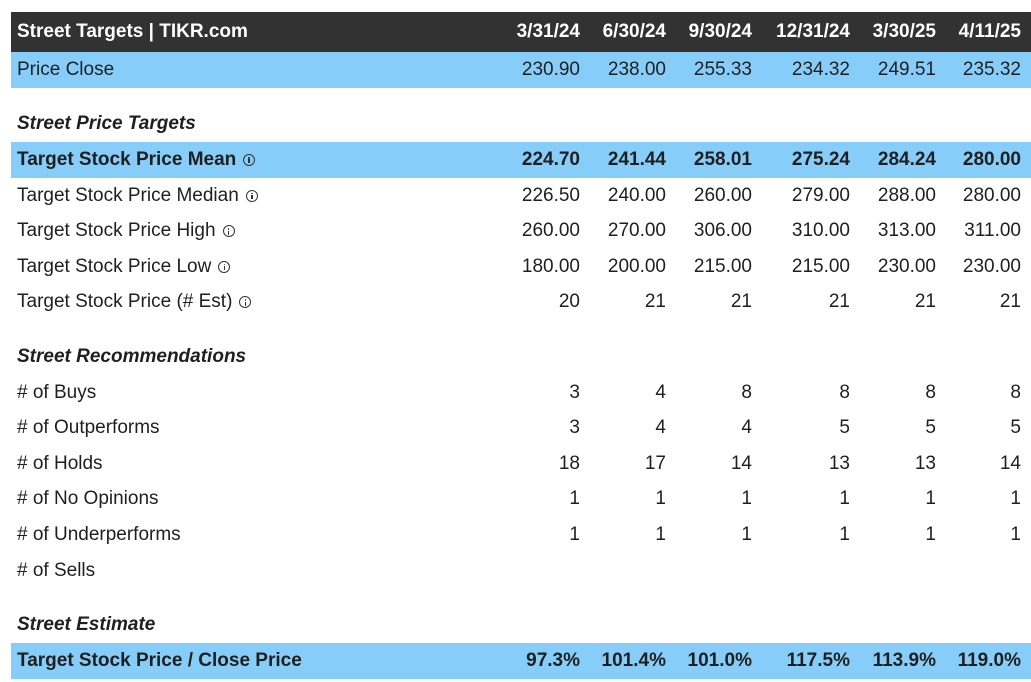 Image resolution: width=1031 pixels, height=682 pixels. I want to click on row-value: 311.00, so click(992, 231).